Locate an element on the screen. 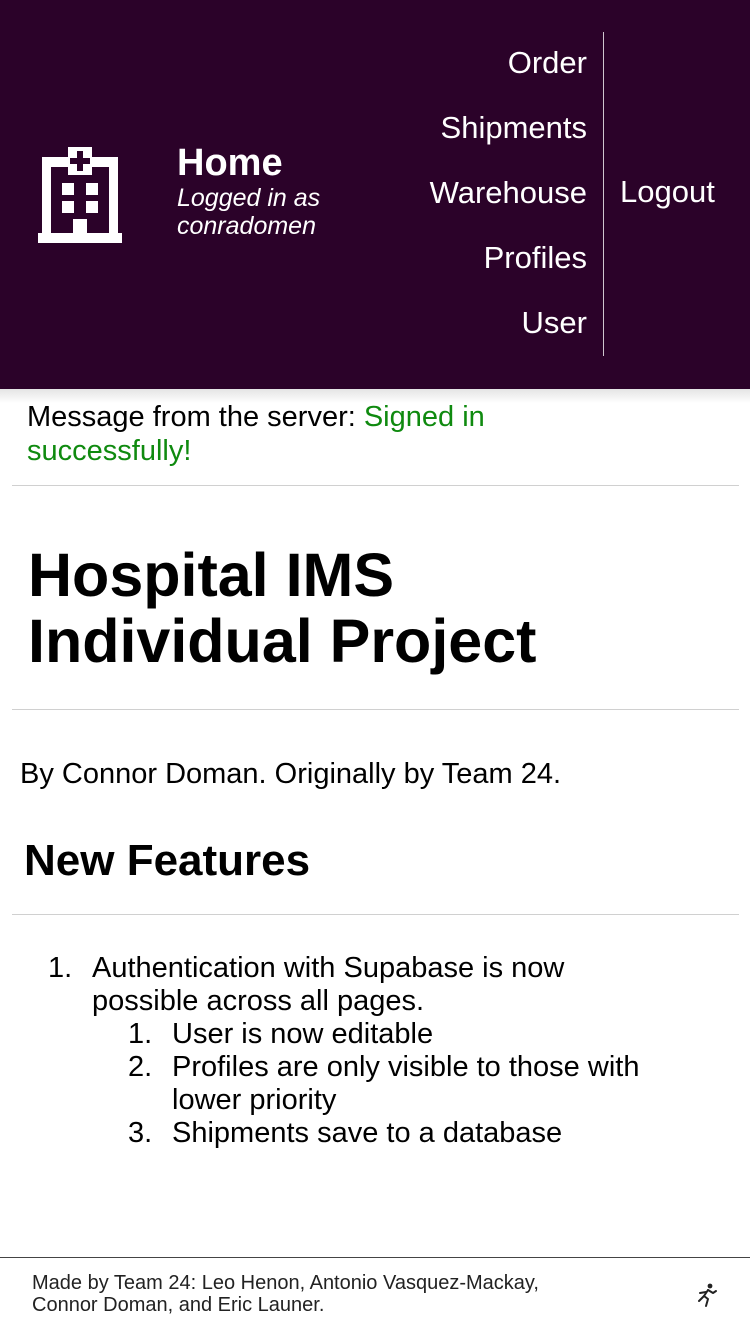 This screenshot has height=1334, width=750. main-nav: Order Shipments Warehouse Profiles User is located at coordinates (508, 192).